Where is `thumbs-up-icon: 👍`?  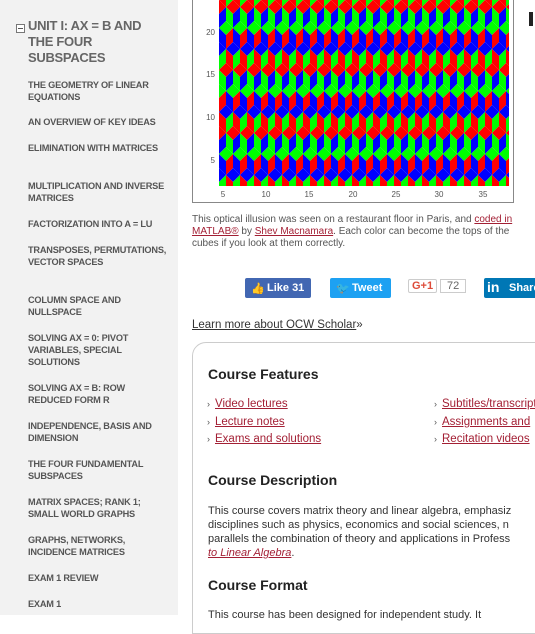
thumbs-up-icon: 👍 is located at coordinates (258, 289).